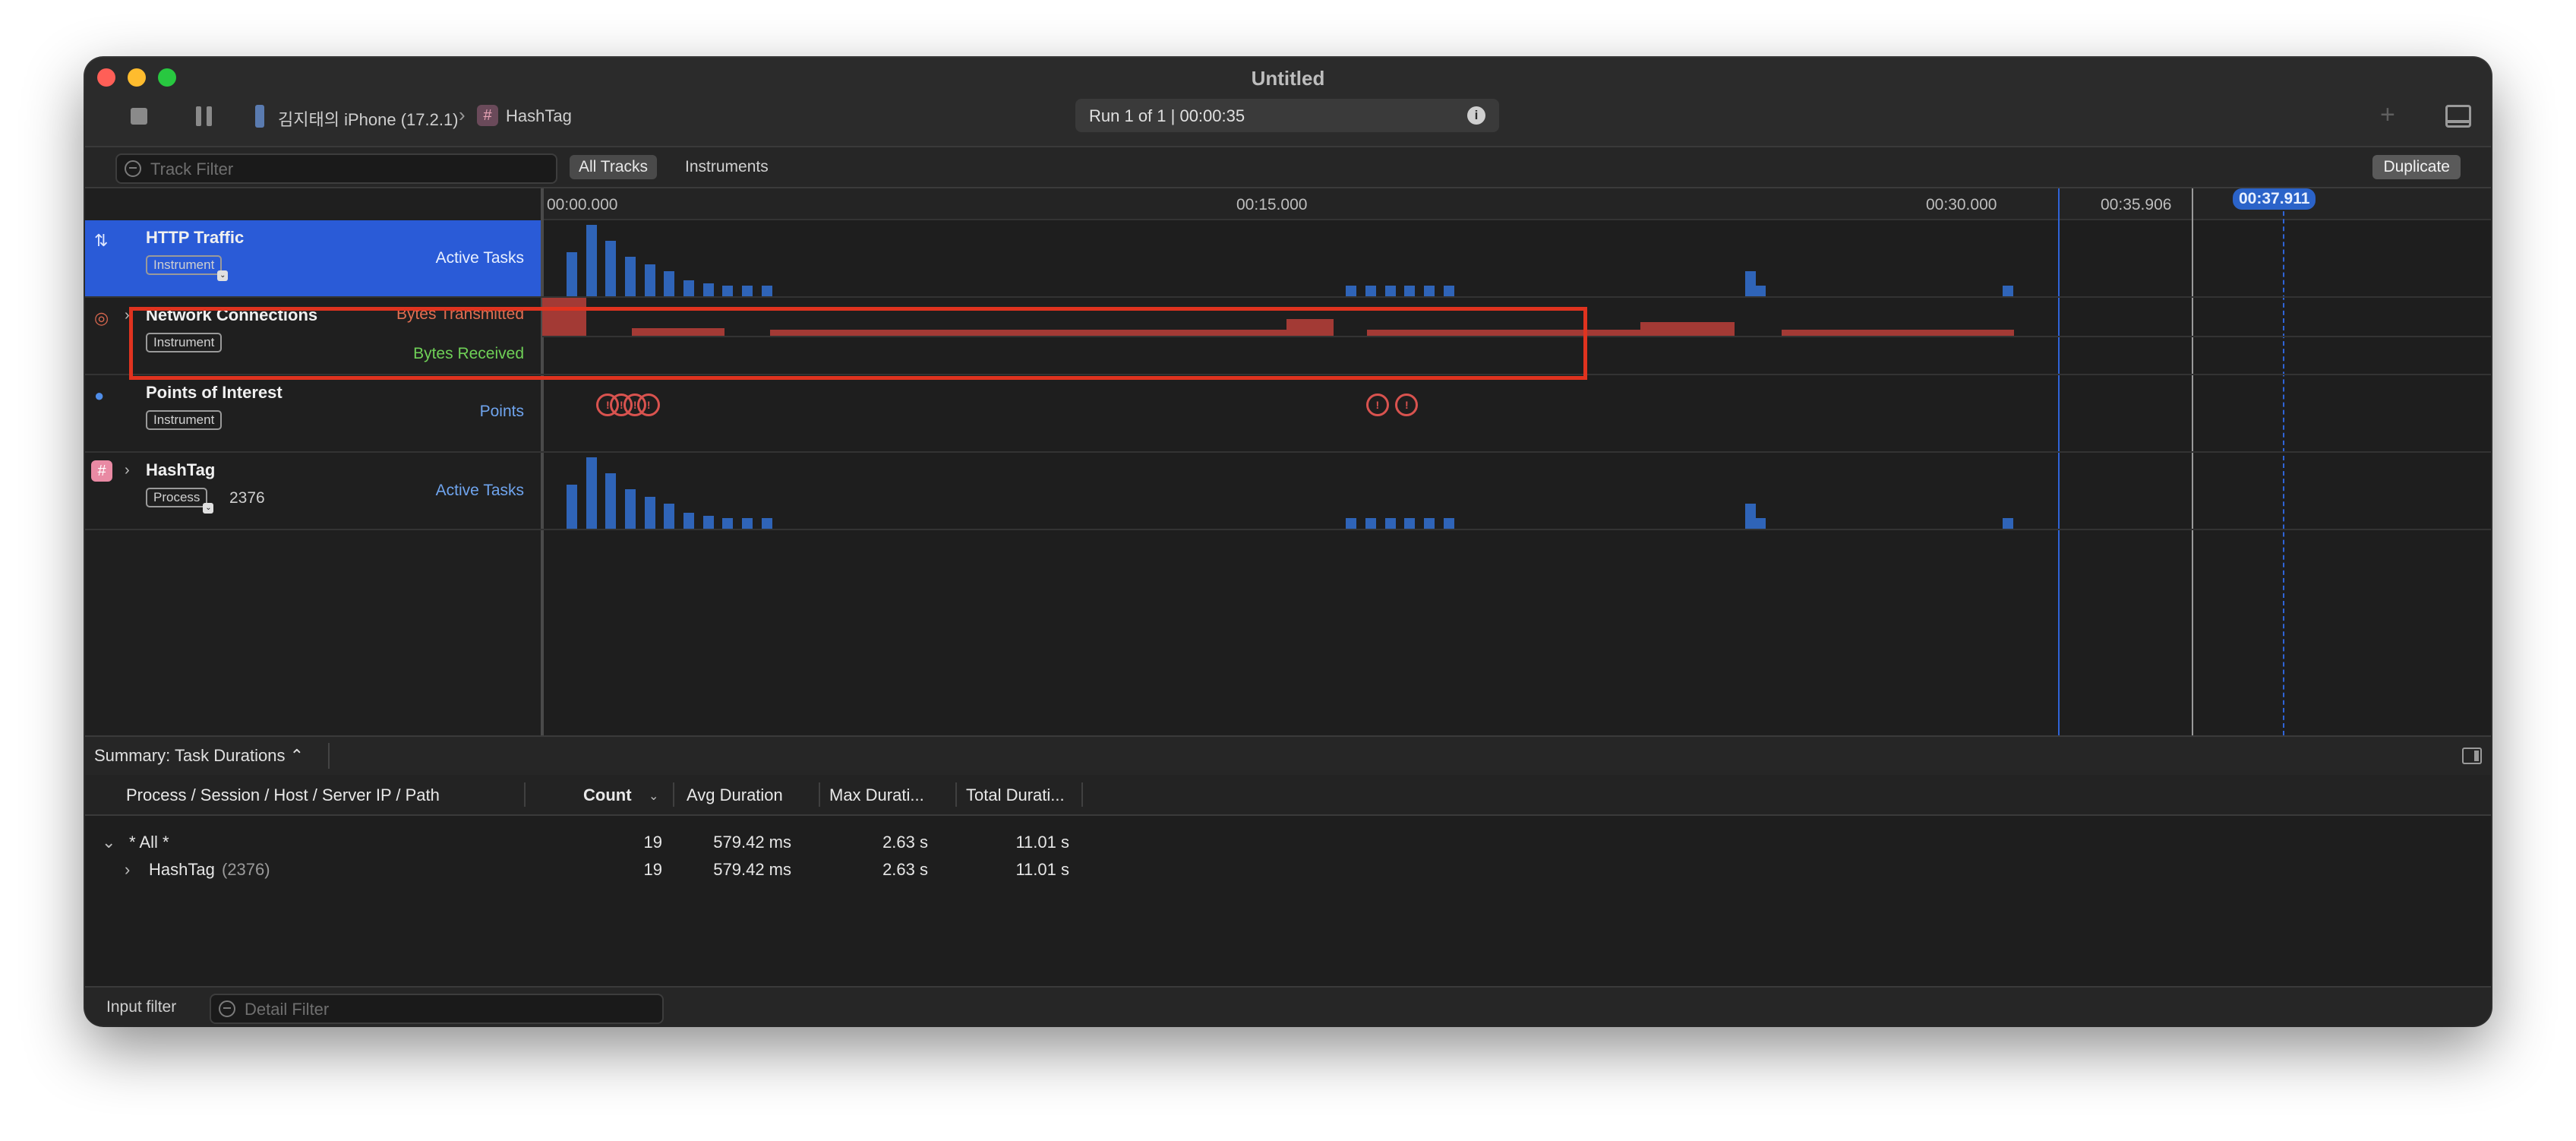 The width and height of the screenshot is (2576, 1141). What do you see at coordinates (1272, 204) in the screenshot?
I see `tick-label: 00:15.000` at bounding box center [1272, 204].